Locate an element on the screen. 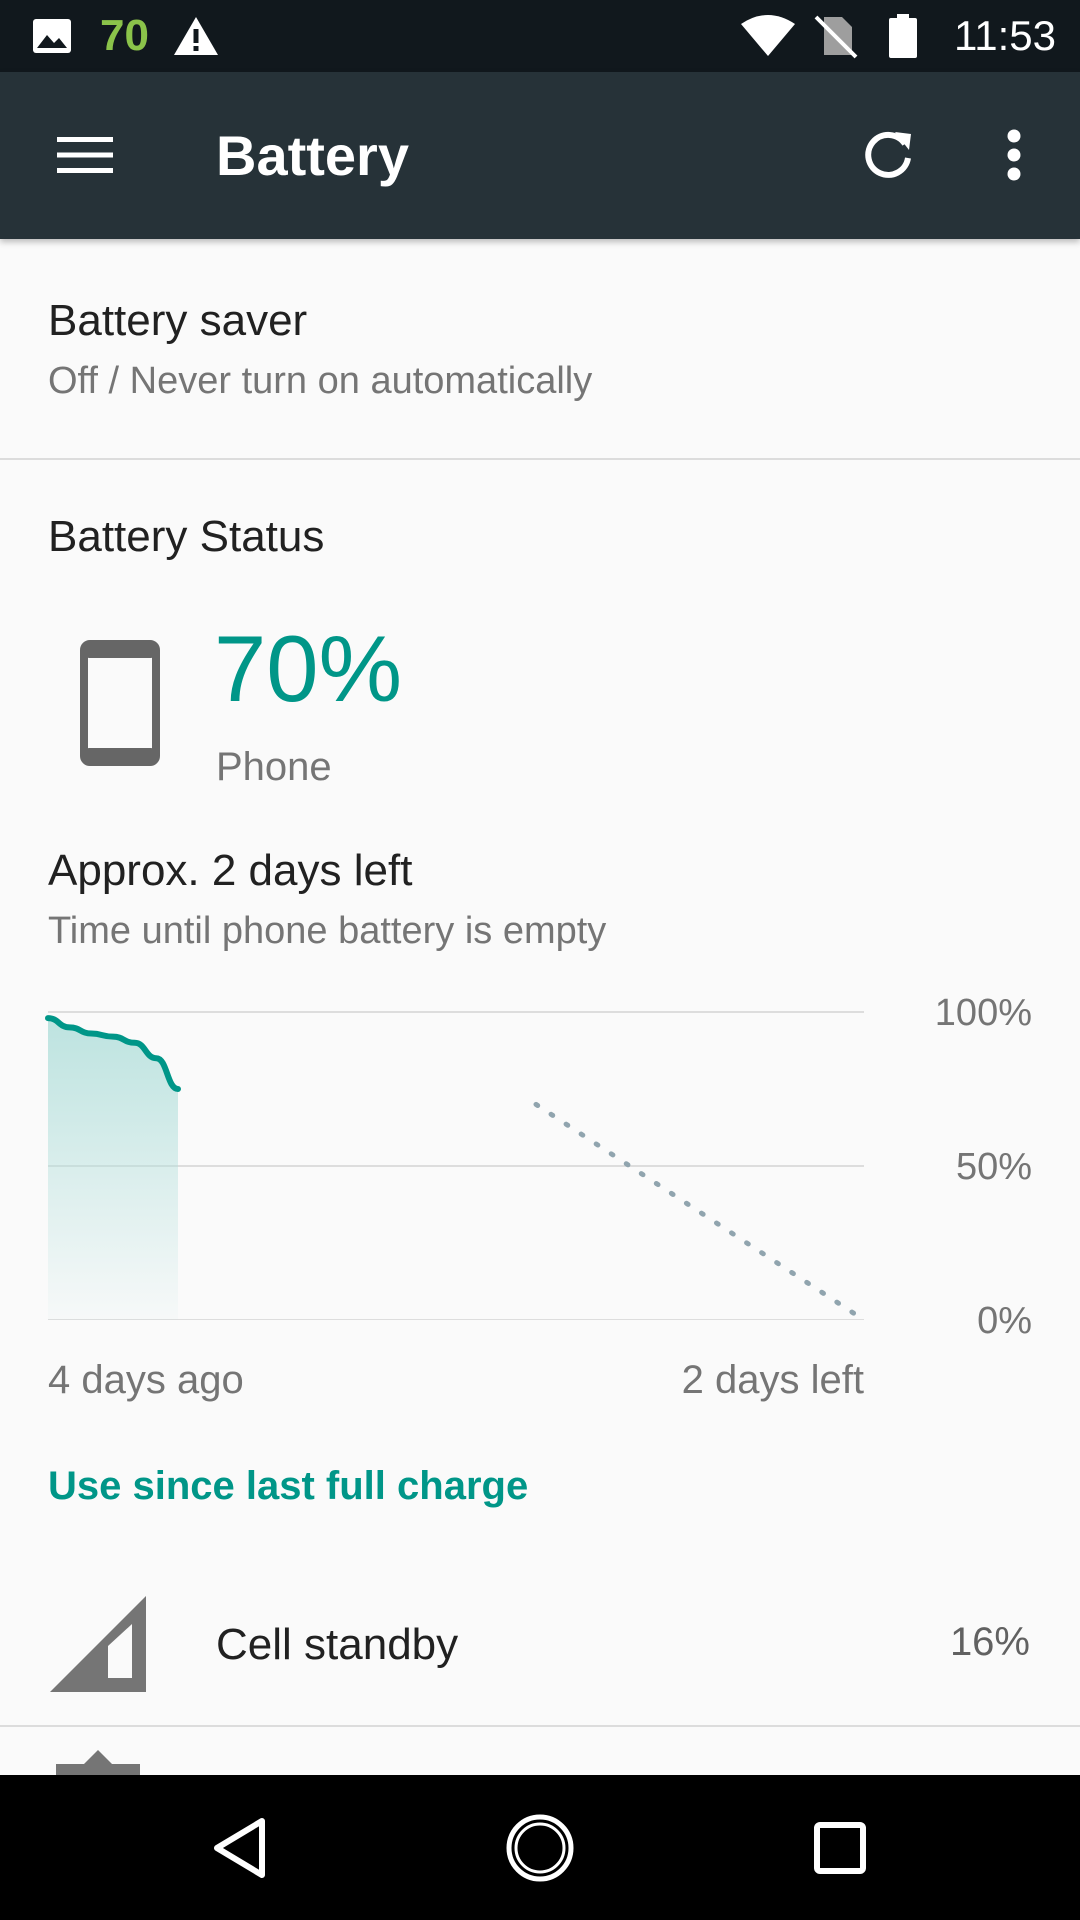 The width and height of the screenshot is (1080, 1920). home-icon is located at coordinates (540, 1847).